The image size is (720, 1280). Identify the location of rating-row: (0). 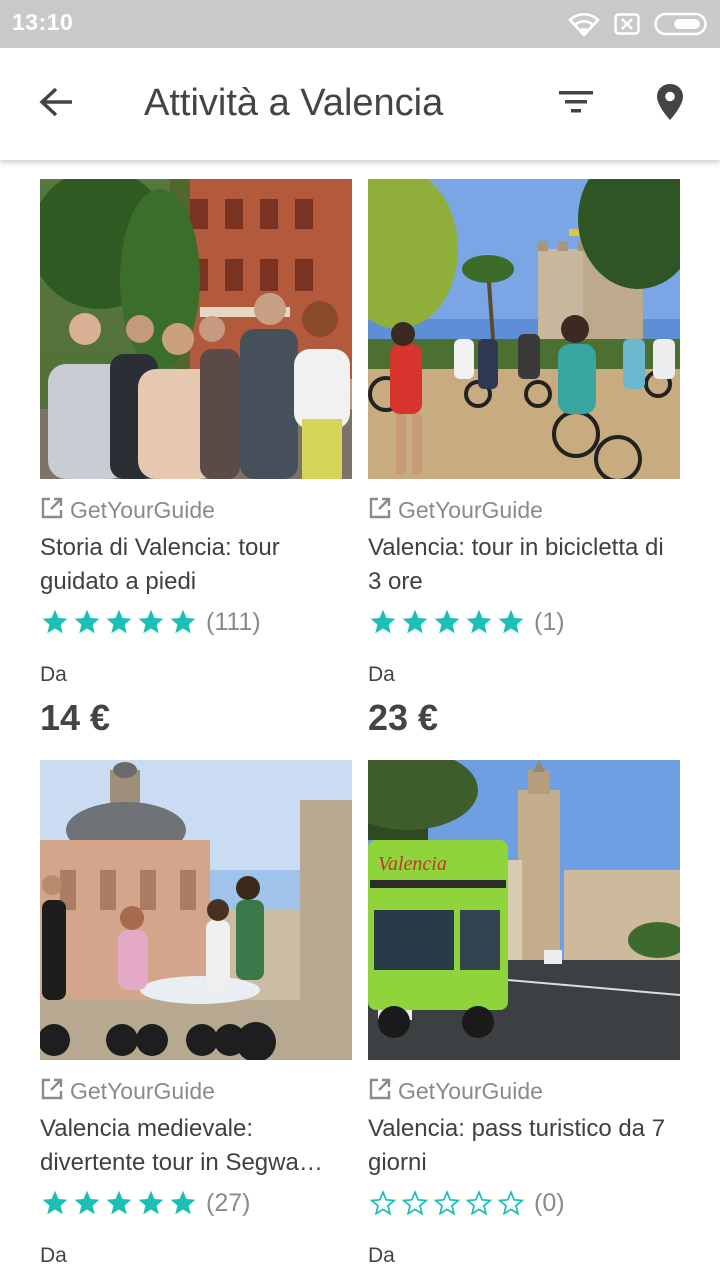
(524, 1203).